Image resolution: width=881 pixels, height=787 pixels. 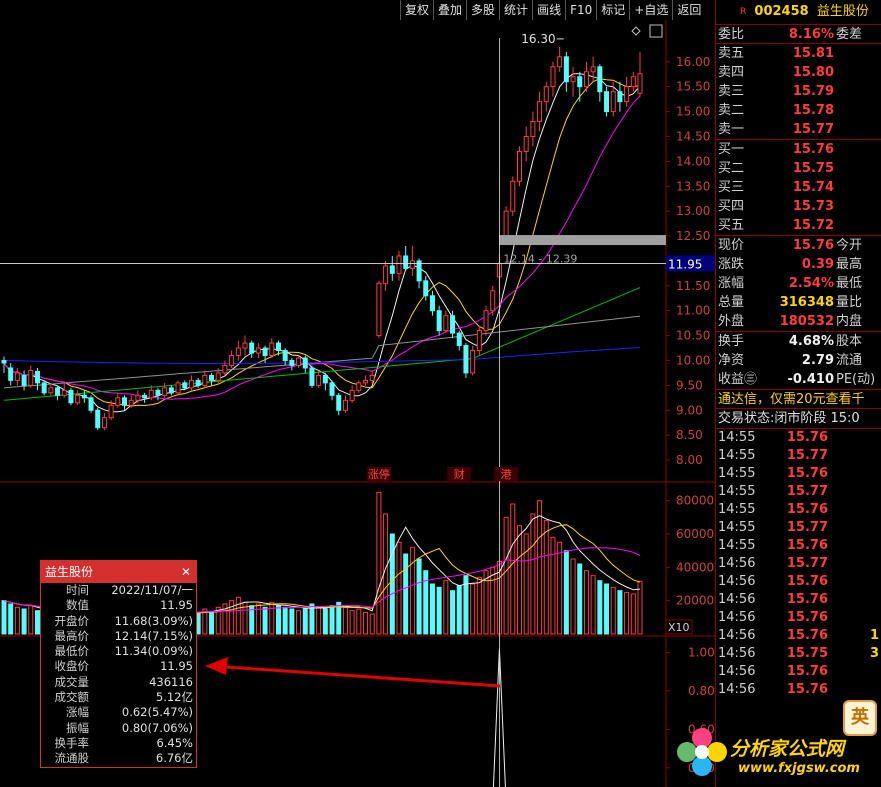 I want to click on info-key: 换手率, so click(x=72, y=742).